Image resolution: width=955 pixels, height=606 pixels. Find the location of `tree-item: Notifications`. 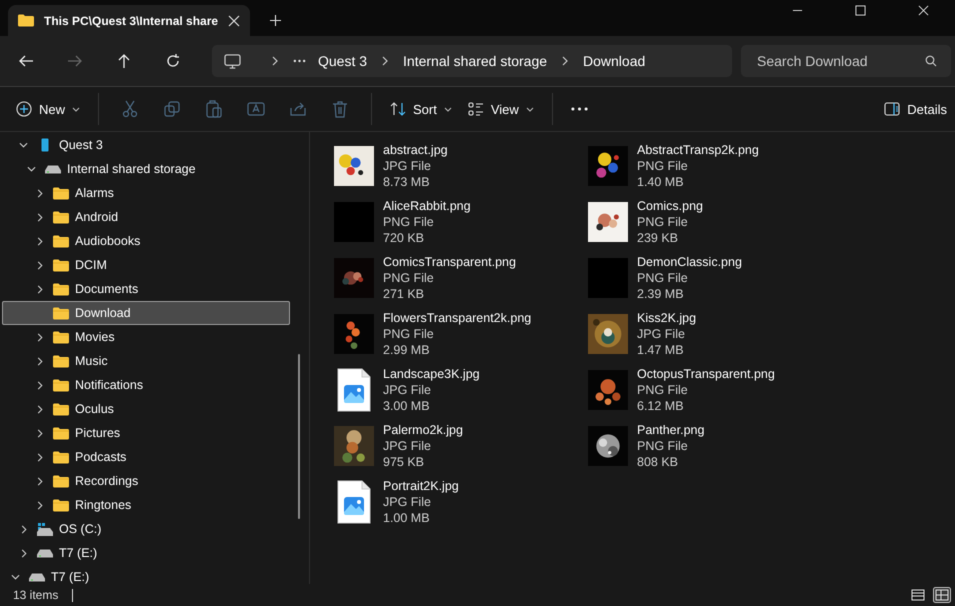

tree-item: Notifications is located at coordinates (146, 385).